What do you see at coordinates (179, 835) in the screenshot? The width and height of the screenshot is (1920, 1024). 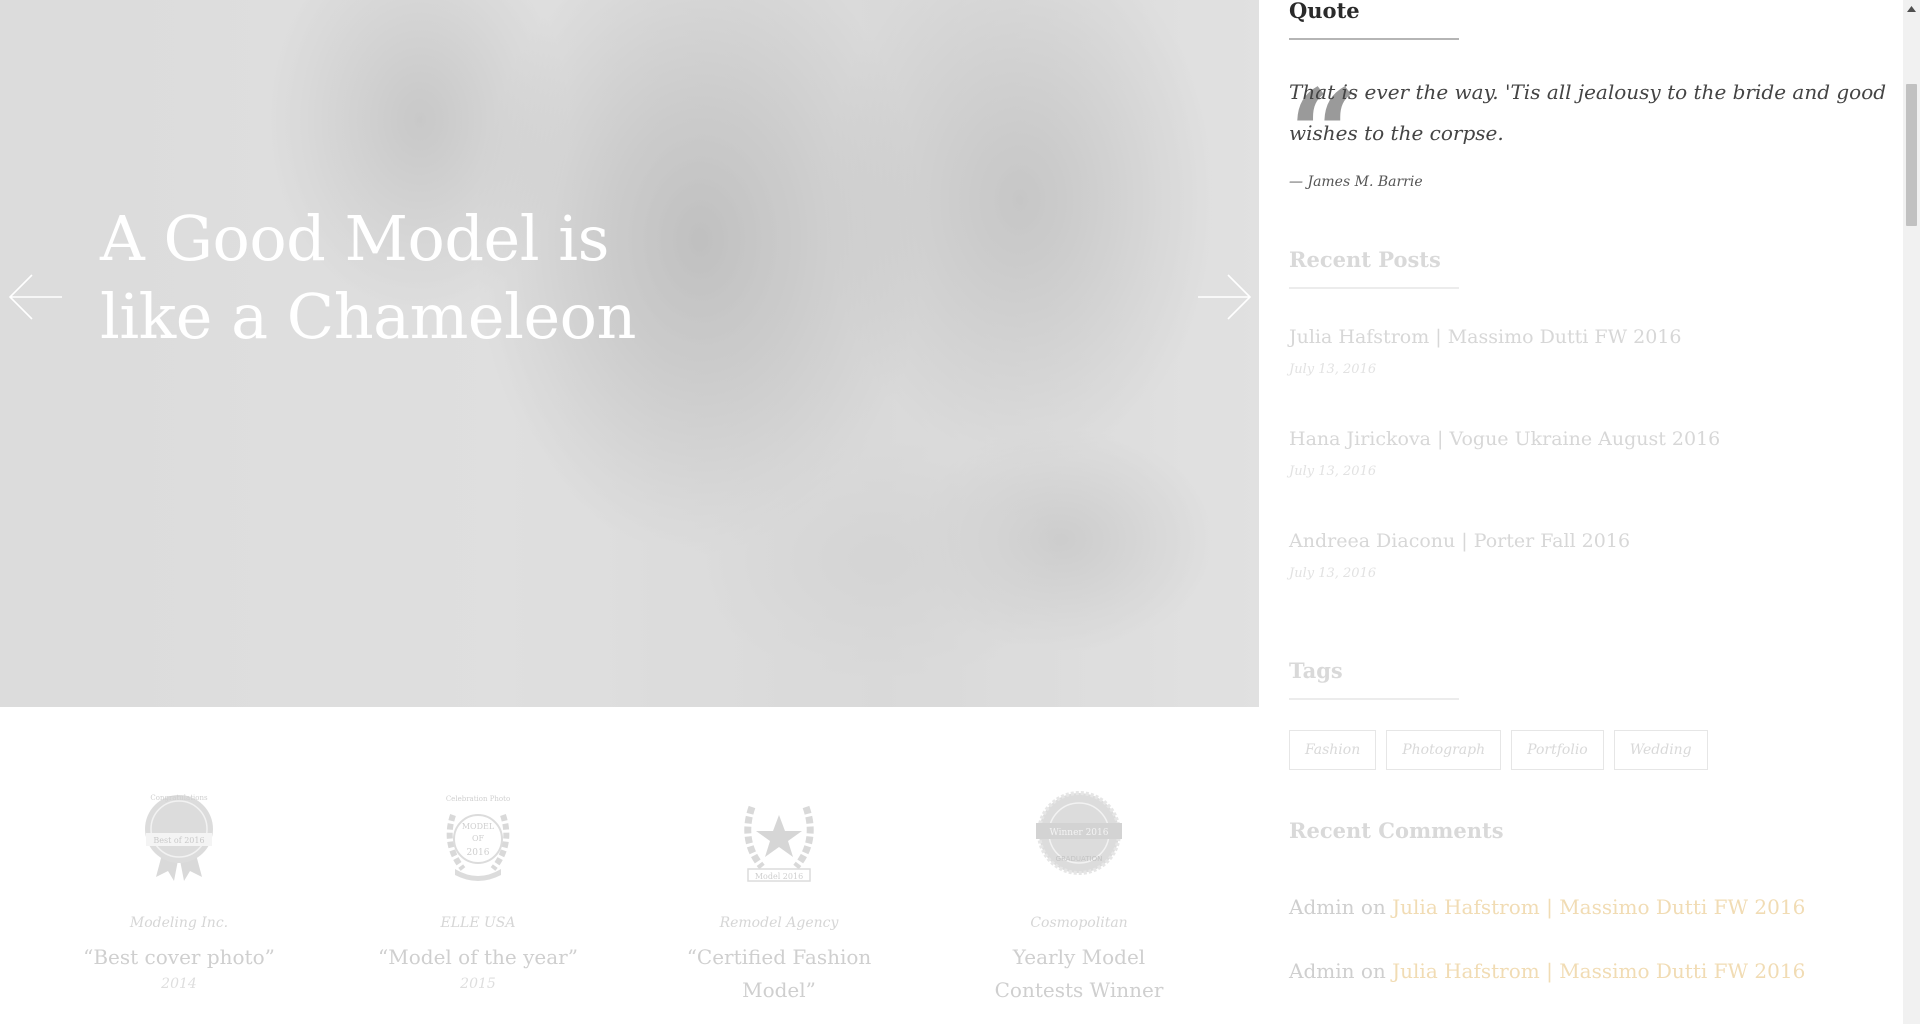 I see `award-badge-ribbon-icon: Congratulations Best of 2016` at bounding box center [179, 835].